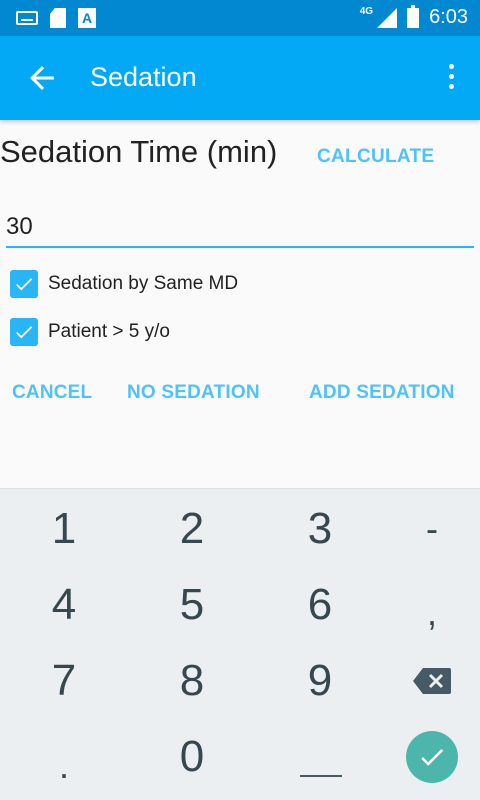 This screenshot has width=480, height=800. I want to click on patient-age-checkbox-row: Patient > 5 y/o, so click(90, 332).